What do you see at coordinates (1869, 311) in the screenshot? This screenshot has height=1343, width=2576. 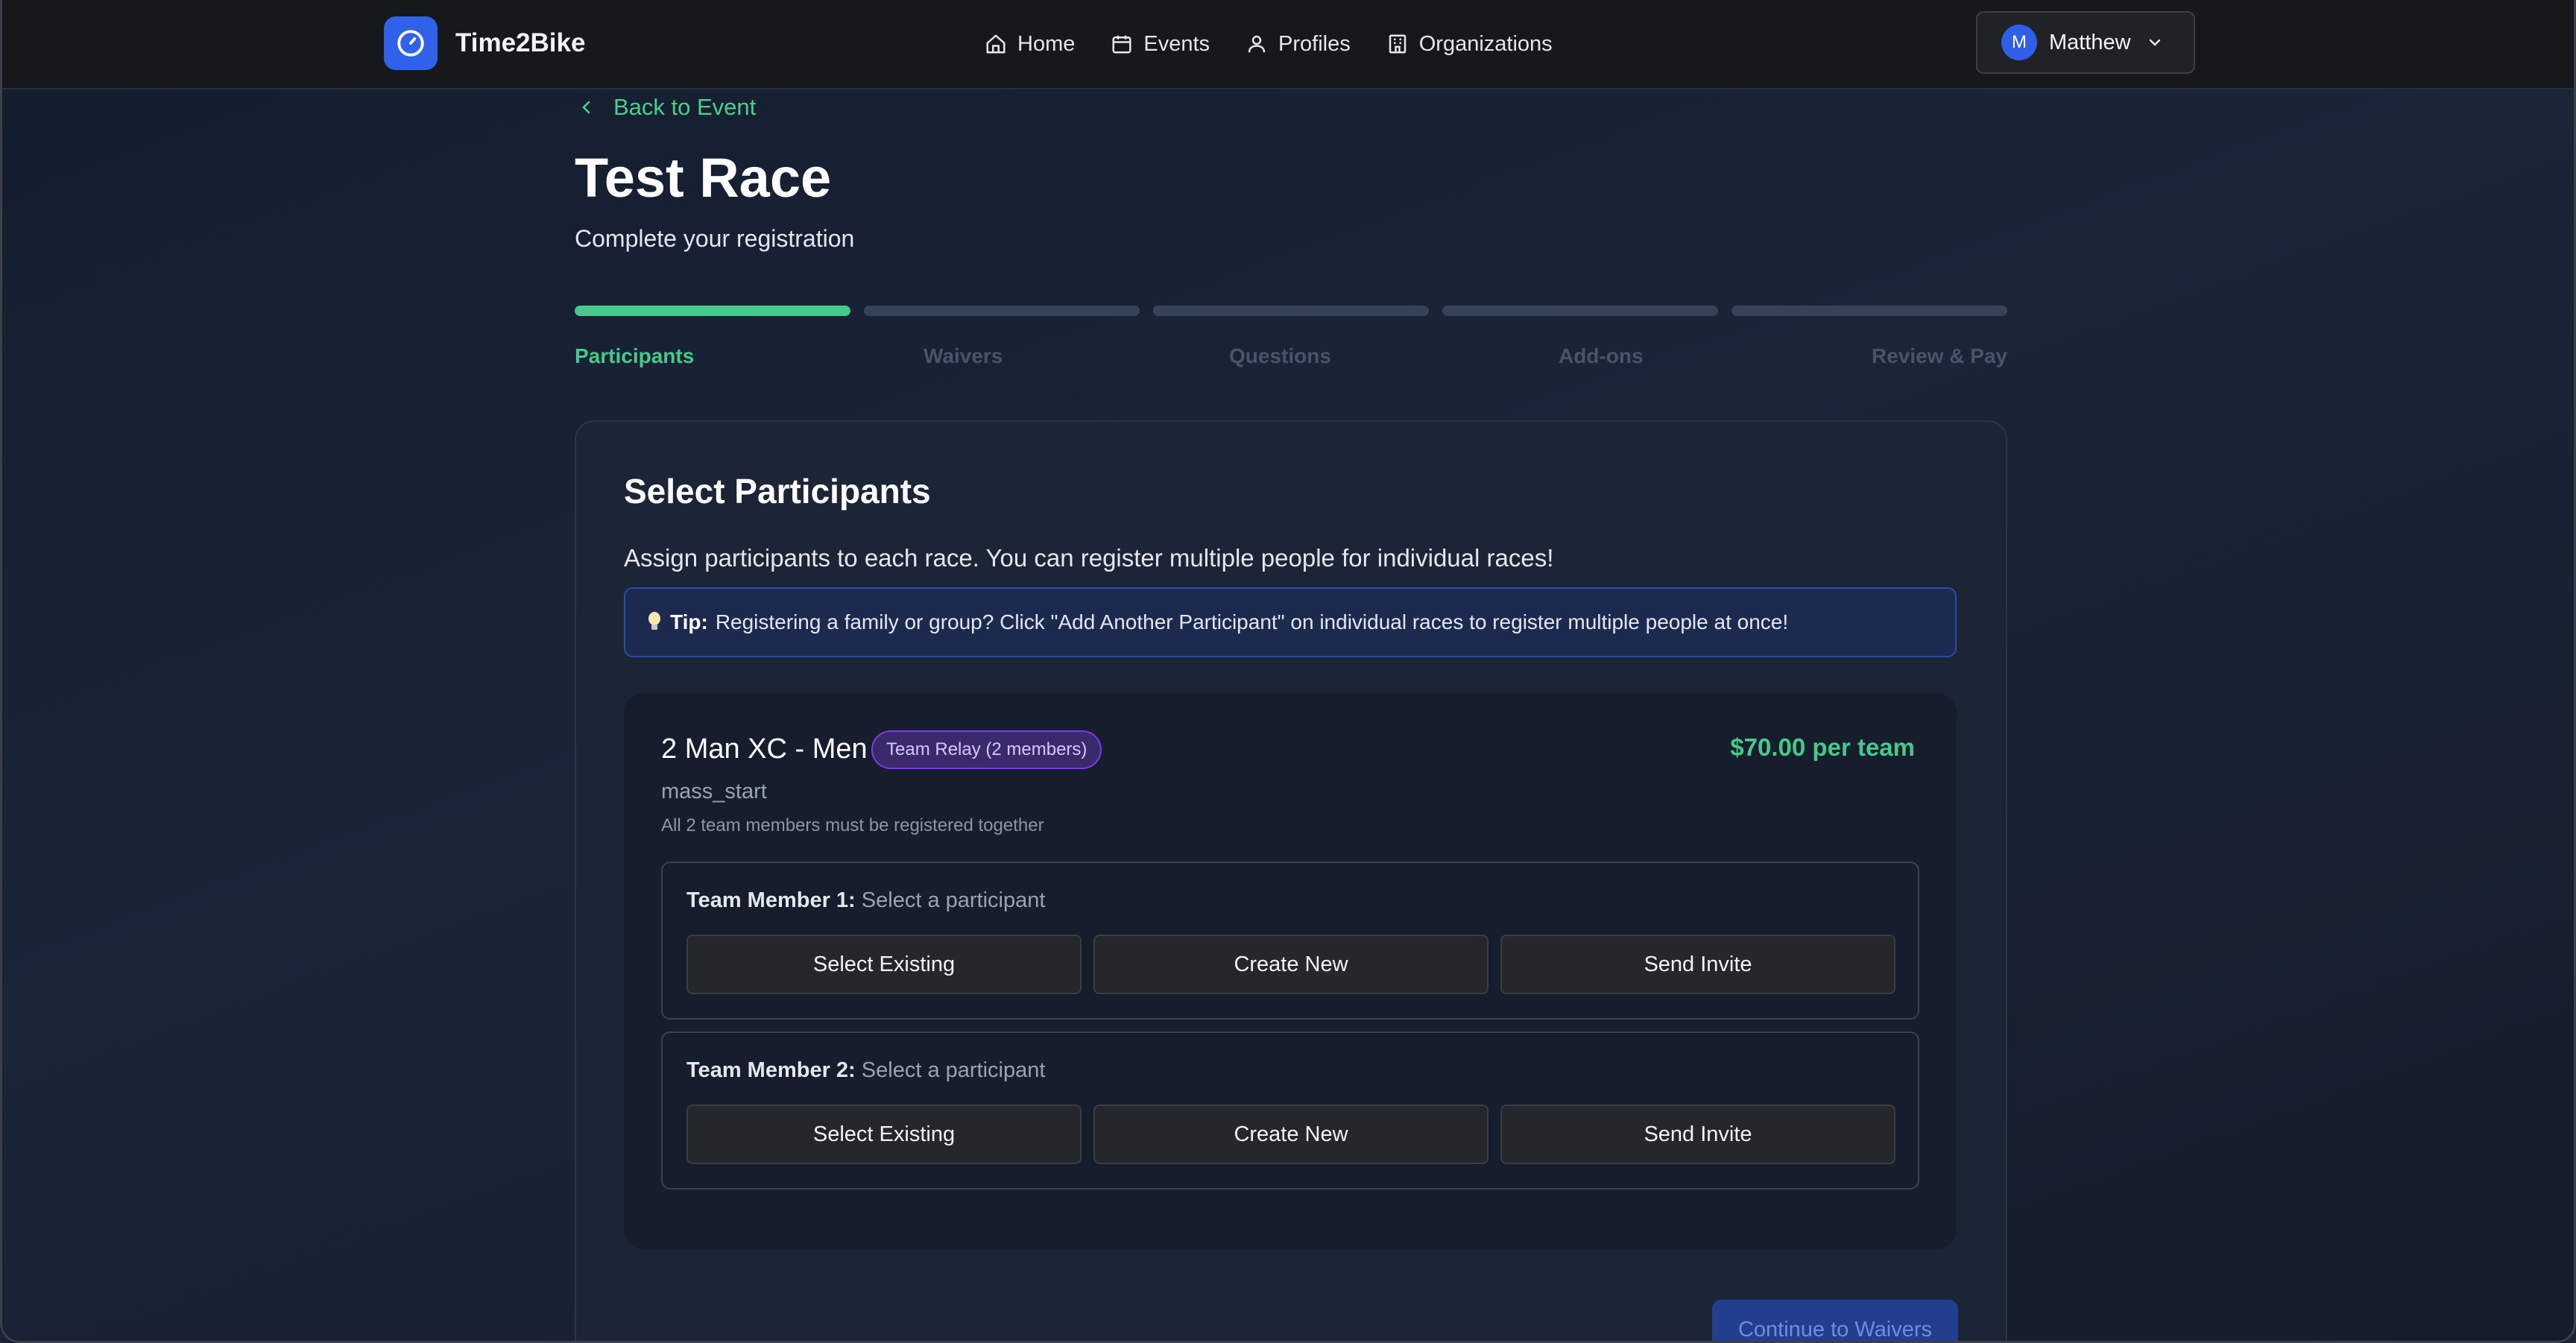 I see `step-bar-review` at bounding box center [1869, 311].